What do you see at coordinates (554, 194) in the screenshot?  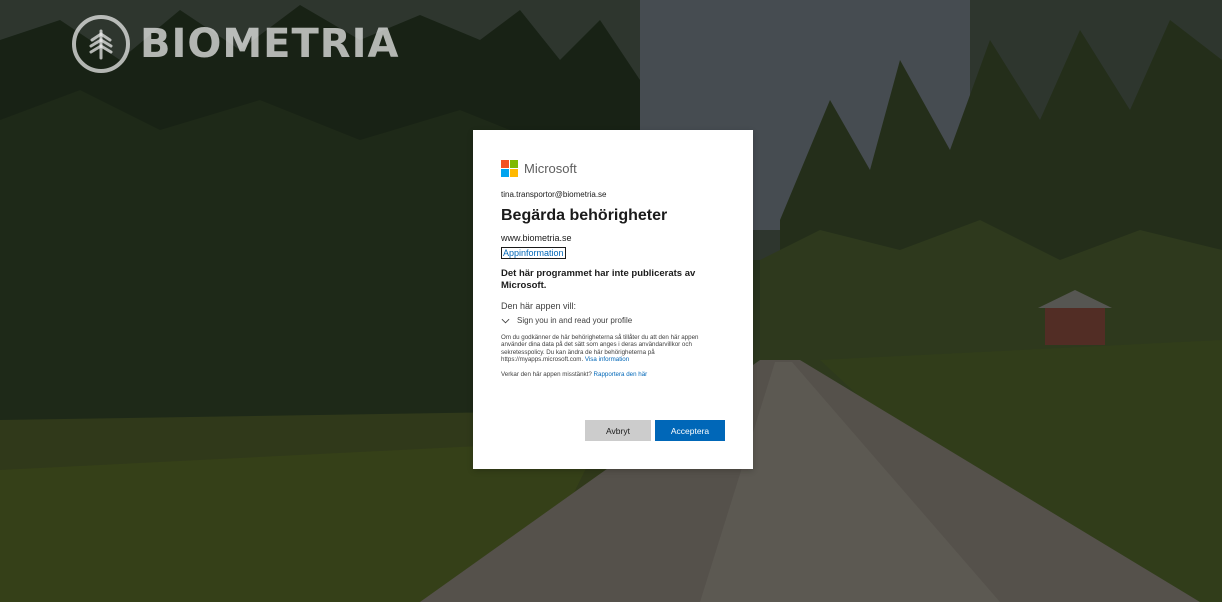 I see `account-email: tina.transportor@biometria.se` at bounding box center [554, 194].